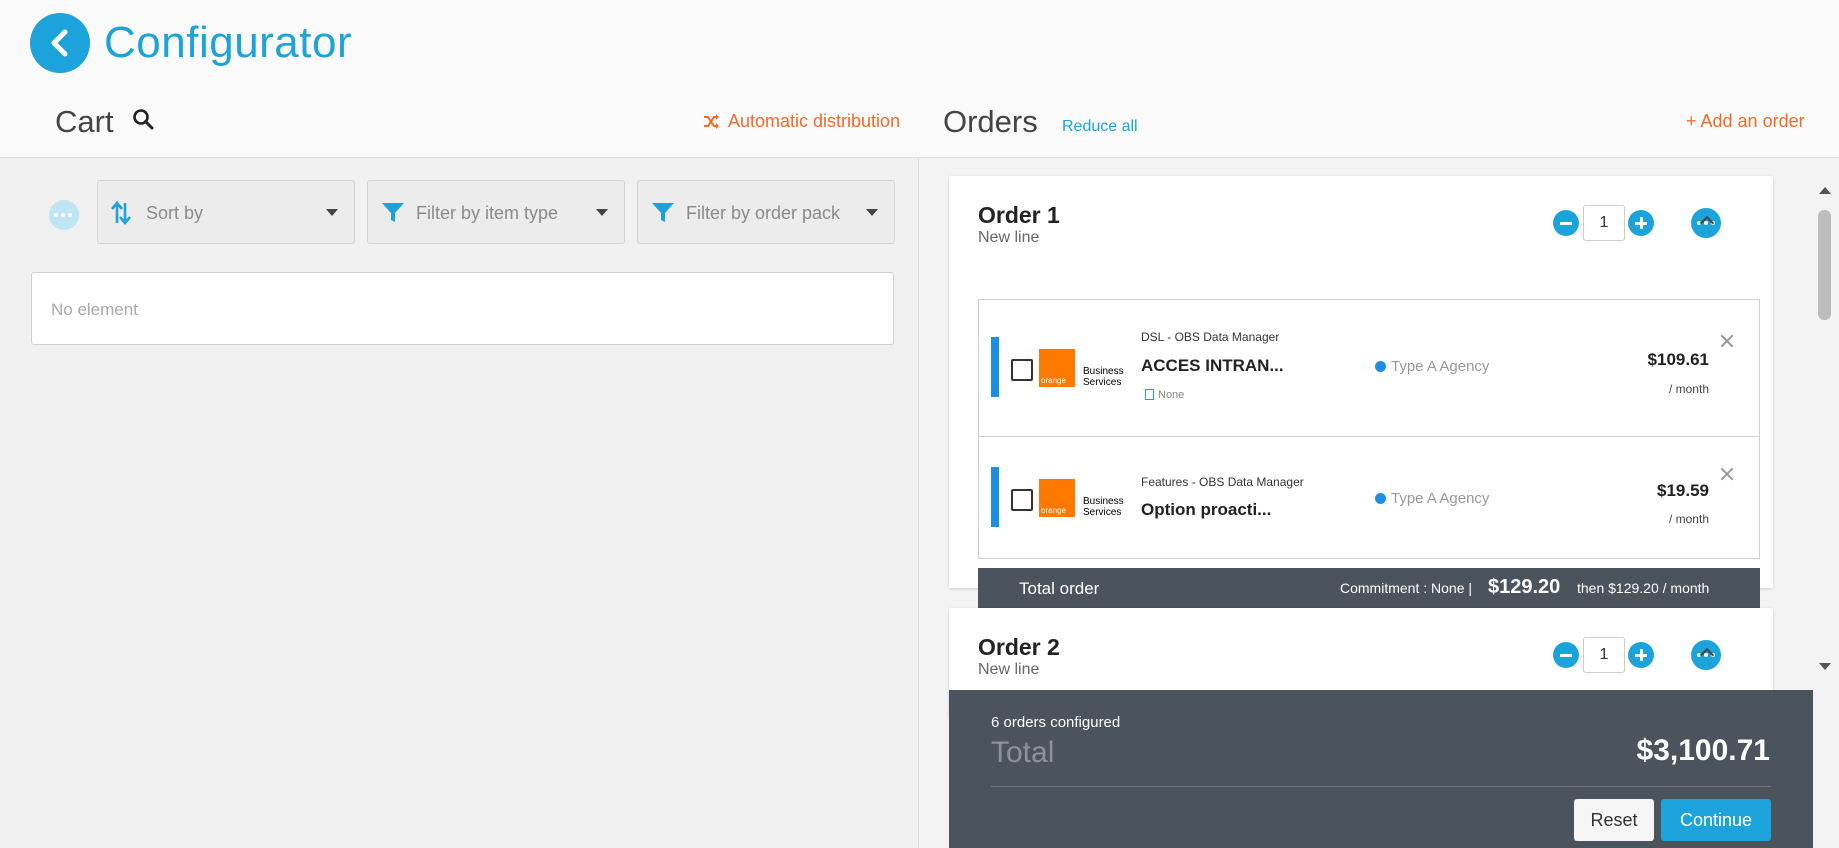 The width and height of the screenshot is (1839, 848). I want to click on divider, so click(1381, 786).